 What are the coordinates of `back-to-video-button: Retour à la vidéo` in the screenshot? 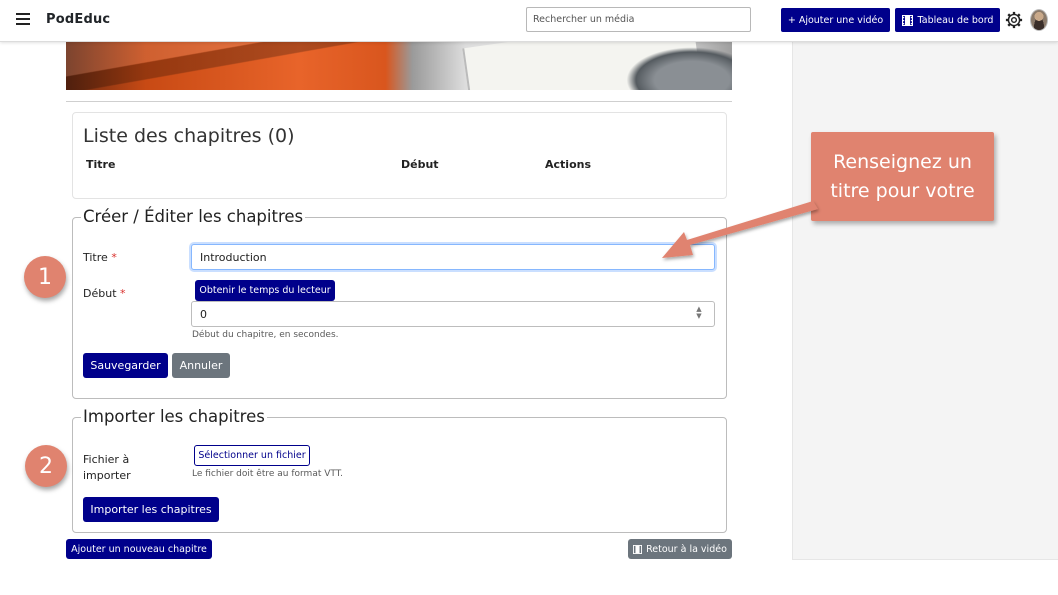 It's located at (680, 549).